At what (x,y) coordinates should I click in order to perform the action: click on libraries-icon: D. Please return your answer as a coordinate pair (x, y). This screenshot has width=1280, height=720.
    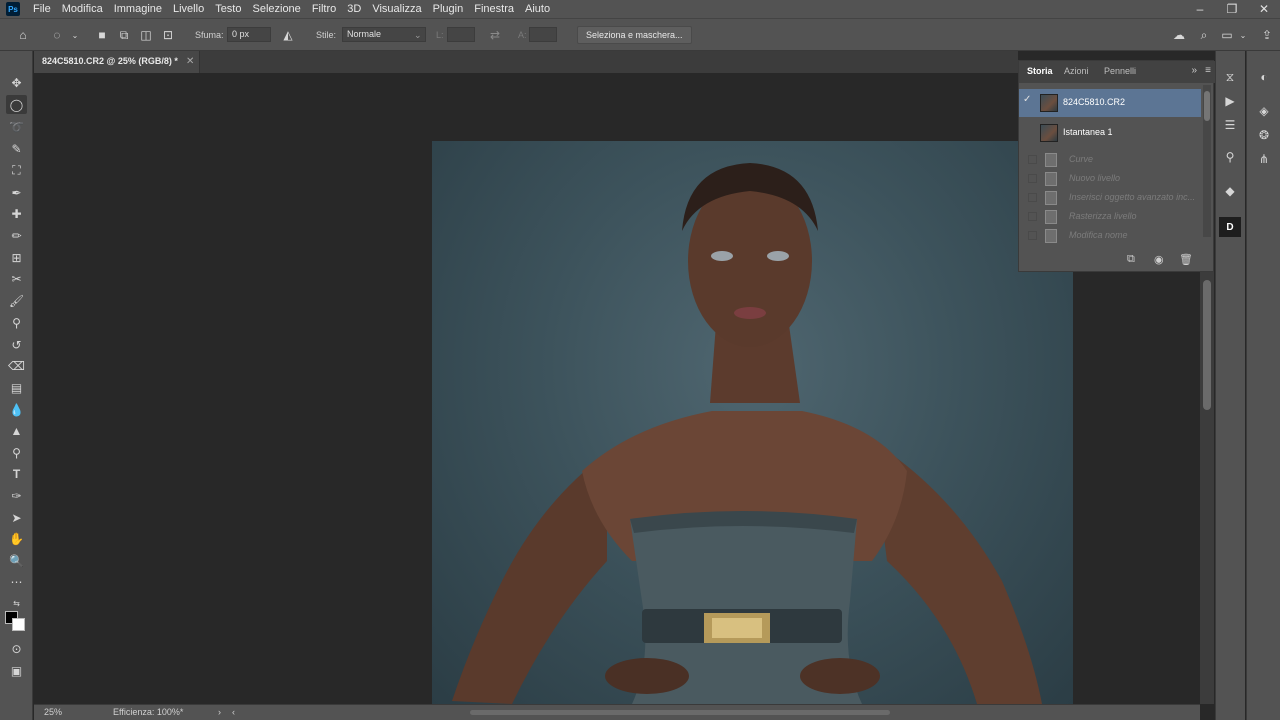
    Looking at the image, I should click on (1230, 227).